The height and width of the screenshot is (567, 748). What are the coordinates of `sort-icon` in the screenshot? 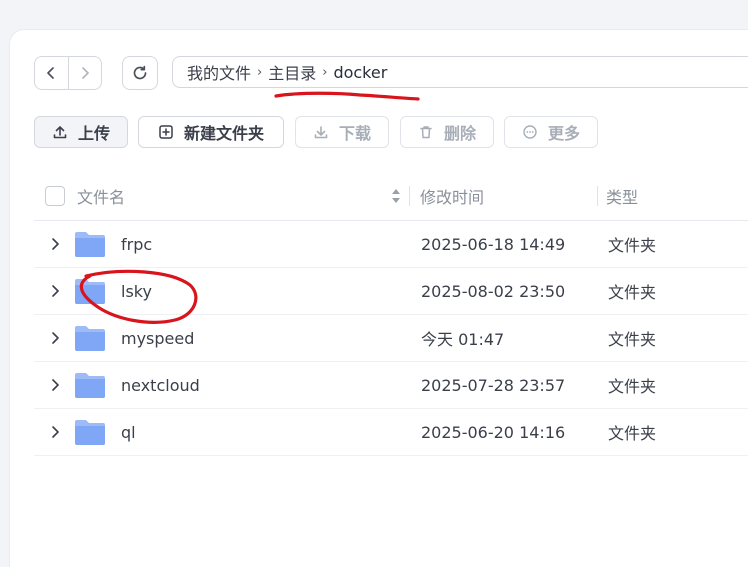 It's located at (396, 196).